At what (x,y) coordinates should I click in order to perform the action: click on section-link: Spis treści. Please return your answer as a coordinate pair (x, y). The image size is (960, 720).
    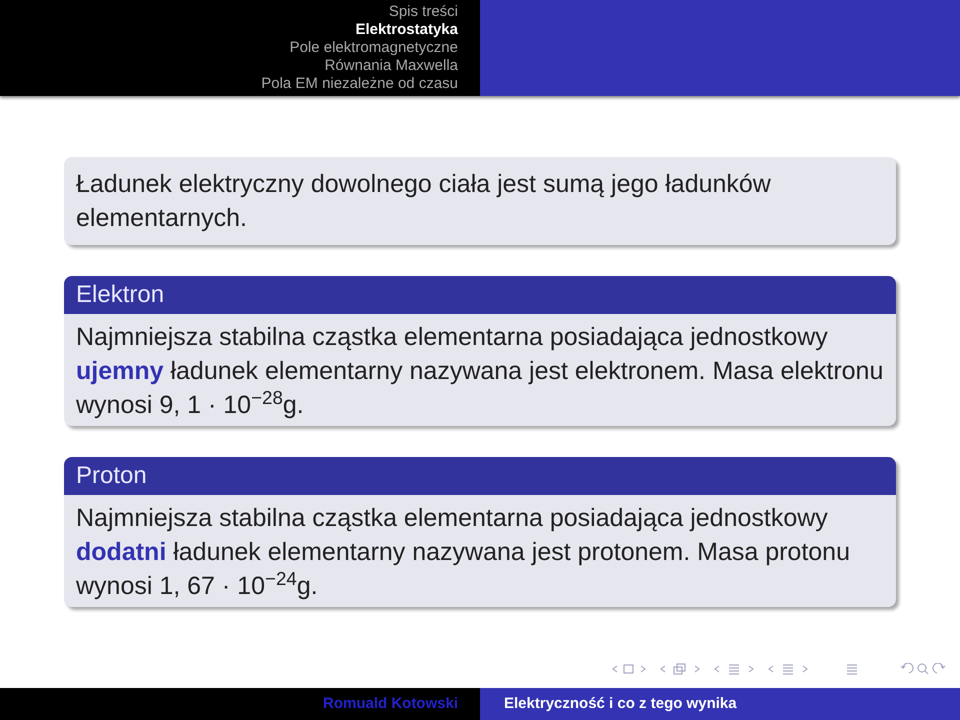
    Looking at the image, I should click on (423, 12).